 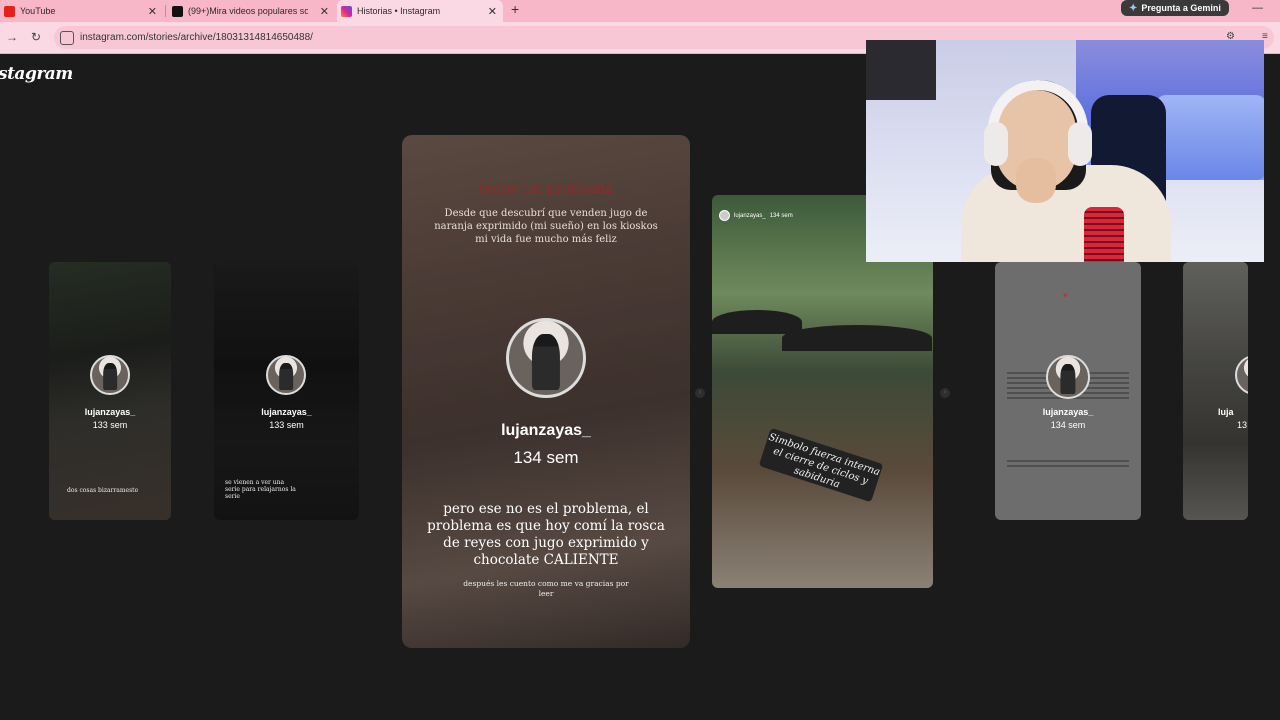 I want to click on tab-label: (99+)Mira videos populares sobre, so click(x=248, y=11).